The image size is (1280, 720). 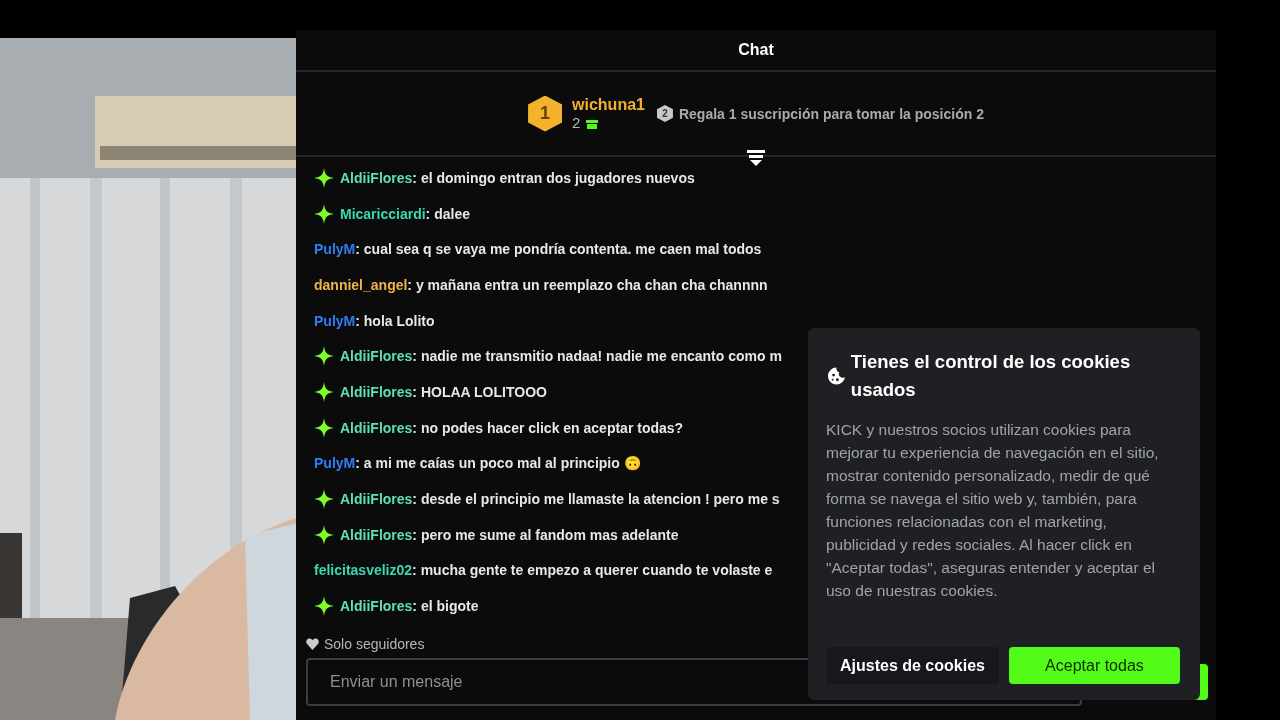 What do you see at coordinates (409, 606) in the screenshot?
I see `chat-message: AldiiFlores: el bigote` at bounding box center [409, 606].